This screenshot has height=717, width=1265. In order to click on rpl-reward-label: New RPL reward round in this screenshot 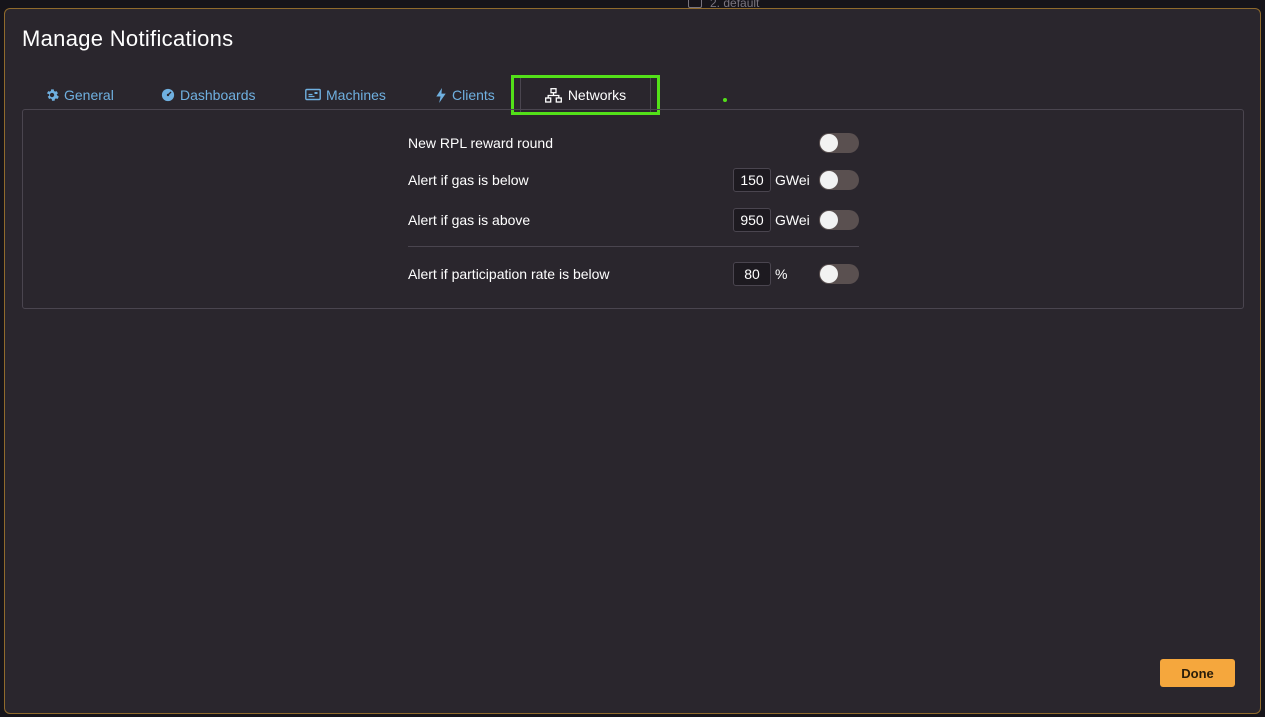, I will do `click(480, 143)`.